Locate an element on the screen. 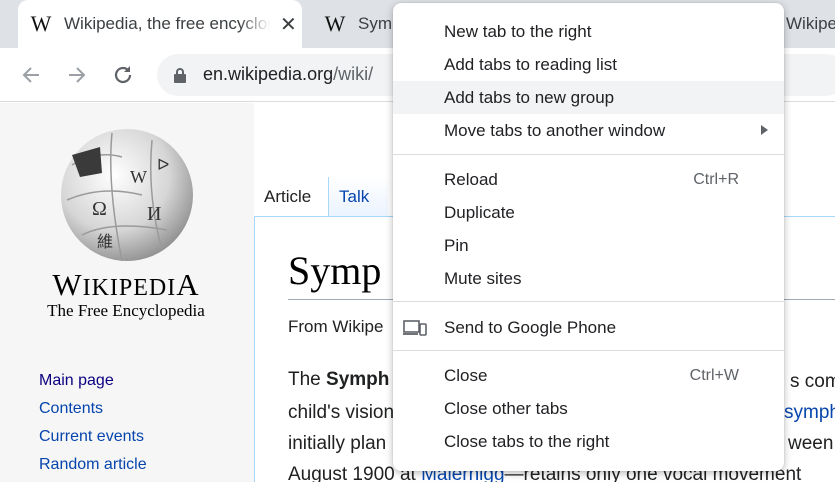 This screenshot has height=482, width=835. tab-title: Wikipedia, the free encyclopedia is located at coordinates (167, 23).